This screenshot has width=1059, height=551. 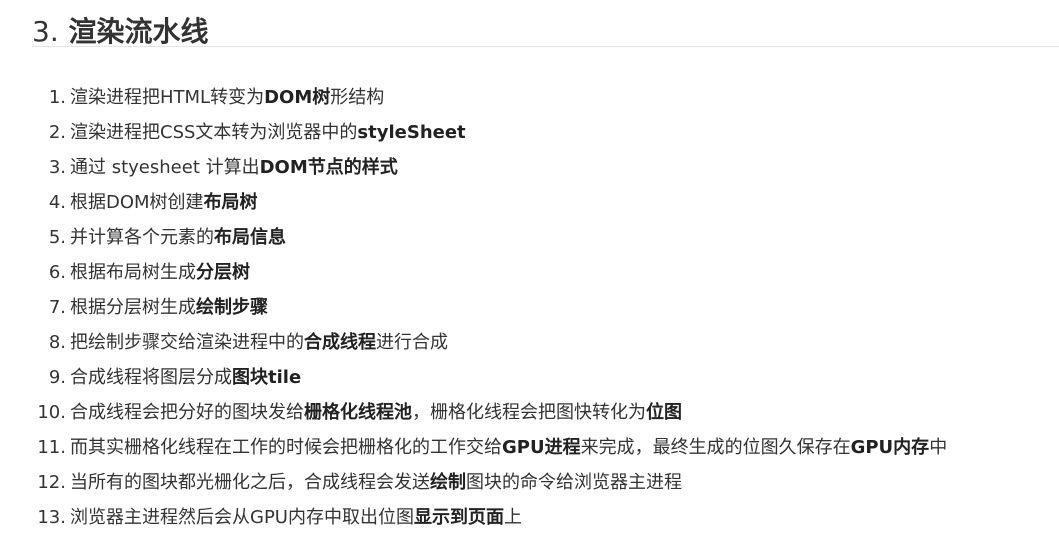 I want to click on list-item-text: 而其实栅格化线程在工作的时候会把栅格化的工作交给, so click(x=286, y=447).